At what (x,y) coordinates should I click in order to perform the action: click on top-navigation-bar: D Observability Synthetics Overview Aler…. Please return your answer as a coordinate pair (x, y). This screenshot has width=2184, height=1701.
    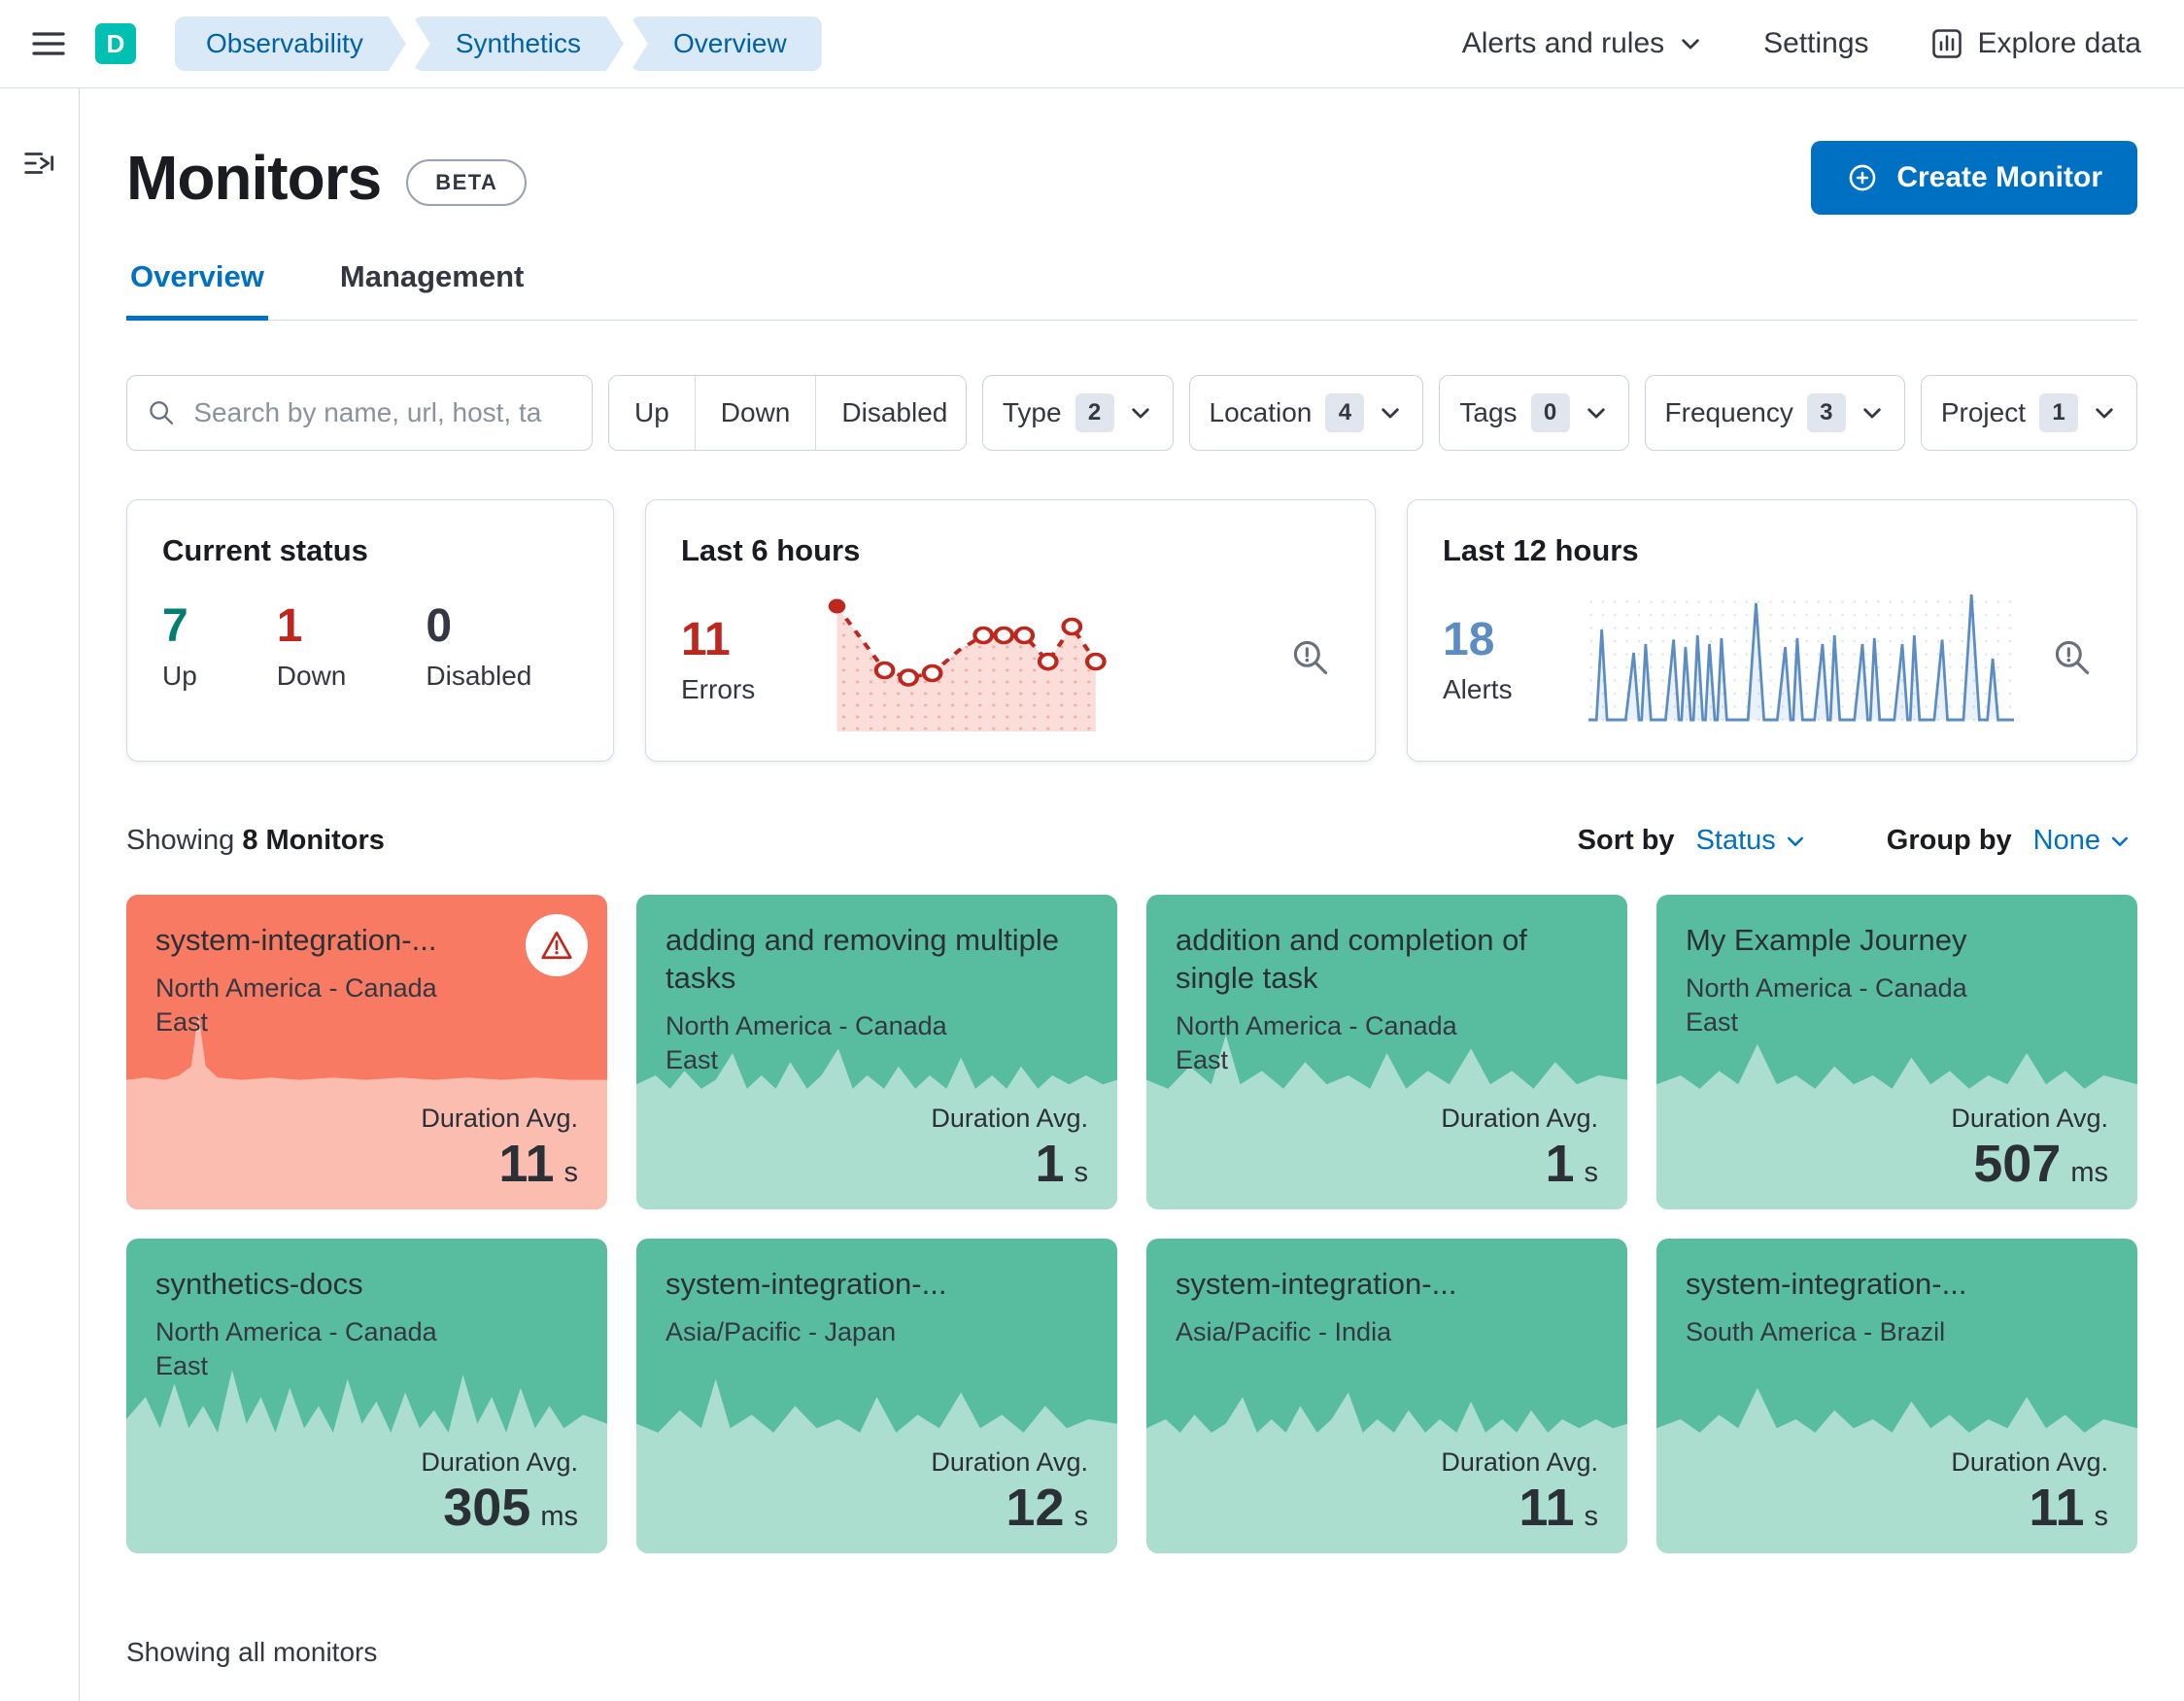
    Looking at the image, I should click on (1092, 44).